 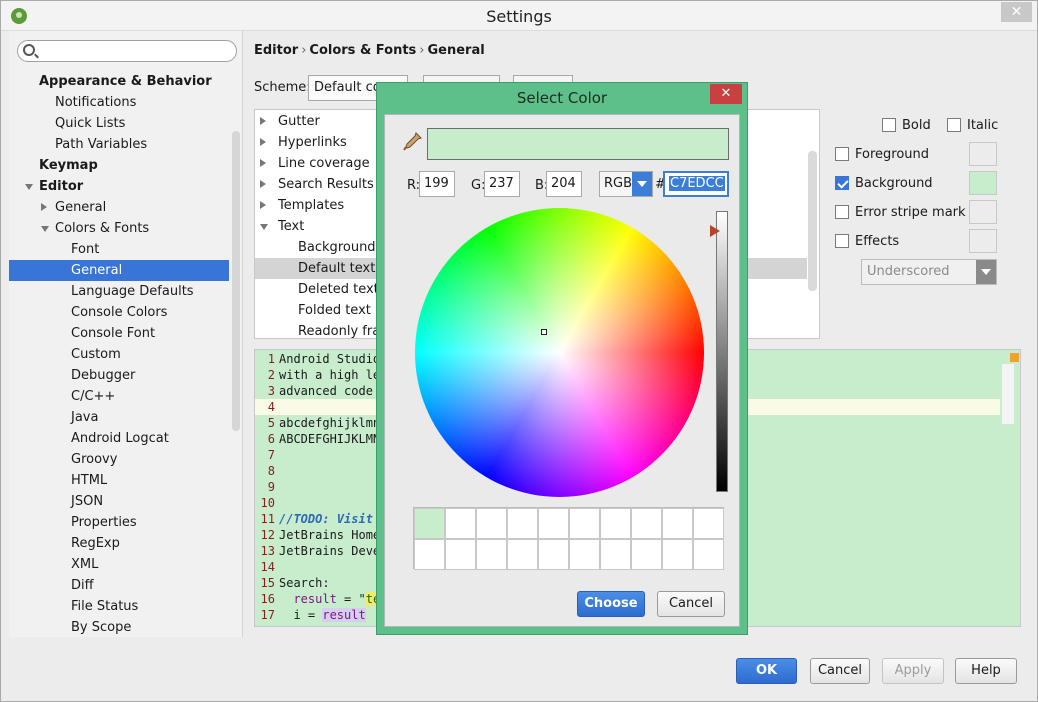 I want to click on error-stripe-color-swatch, so click(x=983, y=212).